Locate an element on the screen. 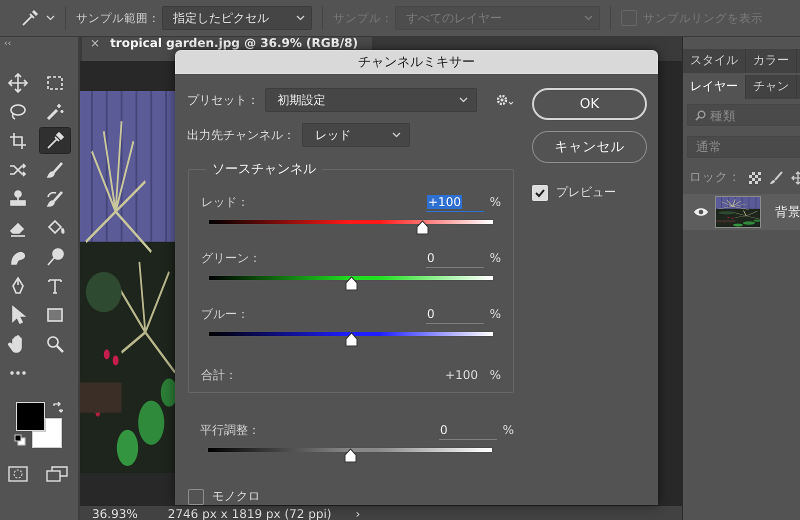  value-field: +100 is located at coordinates (455, 202).